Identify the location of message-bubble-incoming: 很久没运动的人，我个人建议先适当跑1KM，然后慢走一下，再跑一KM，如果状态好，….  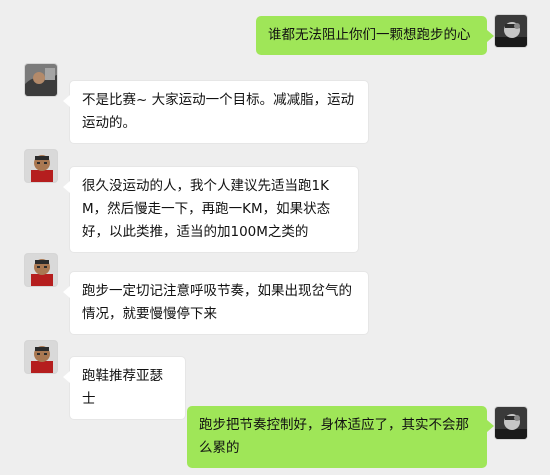
(211, 209).